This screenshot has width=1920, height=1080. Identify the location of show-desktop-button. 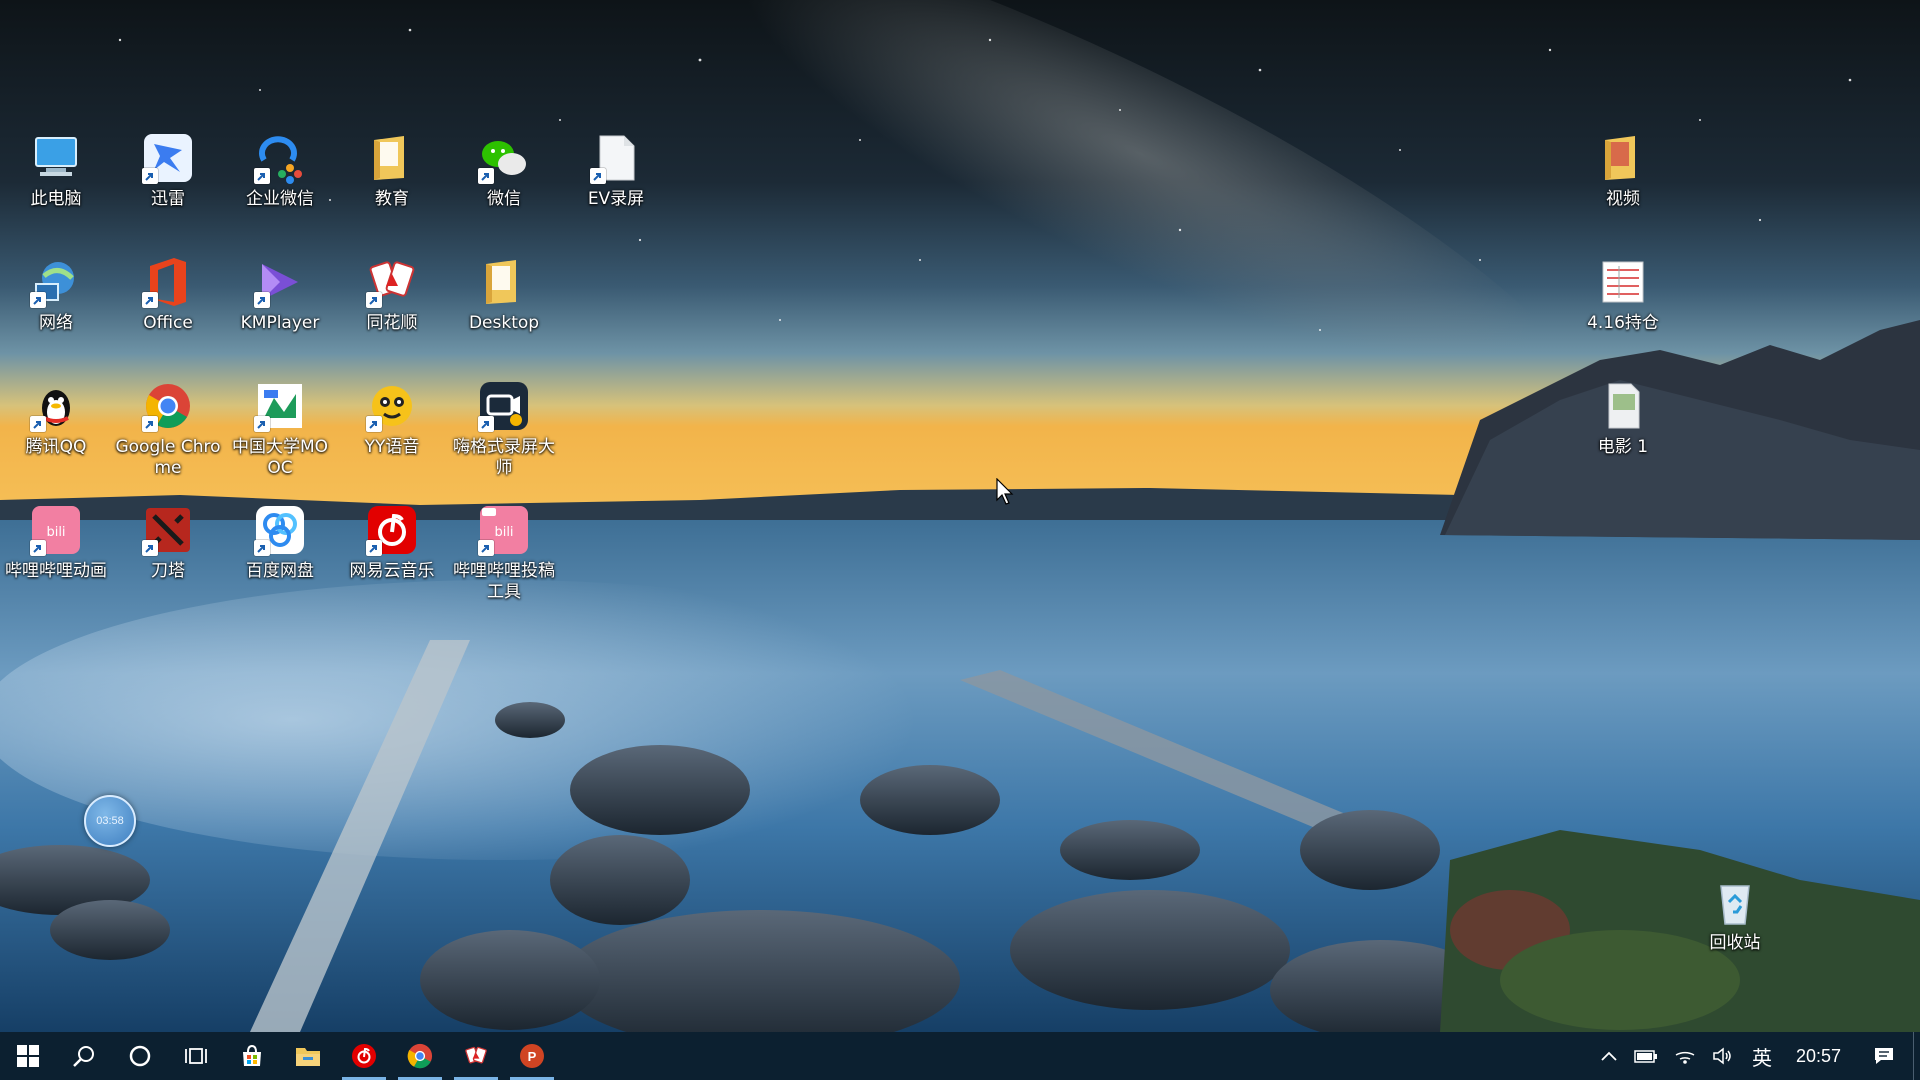
(1916, 1056).